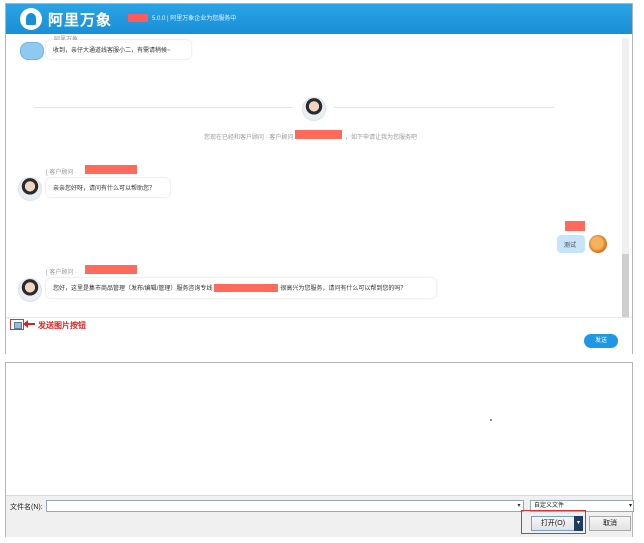 This screenshot has height=543, width=644. Describe the element at coordinates (29, 324) in the screenshot. I see `annotation-arrow-icon` at that location.